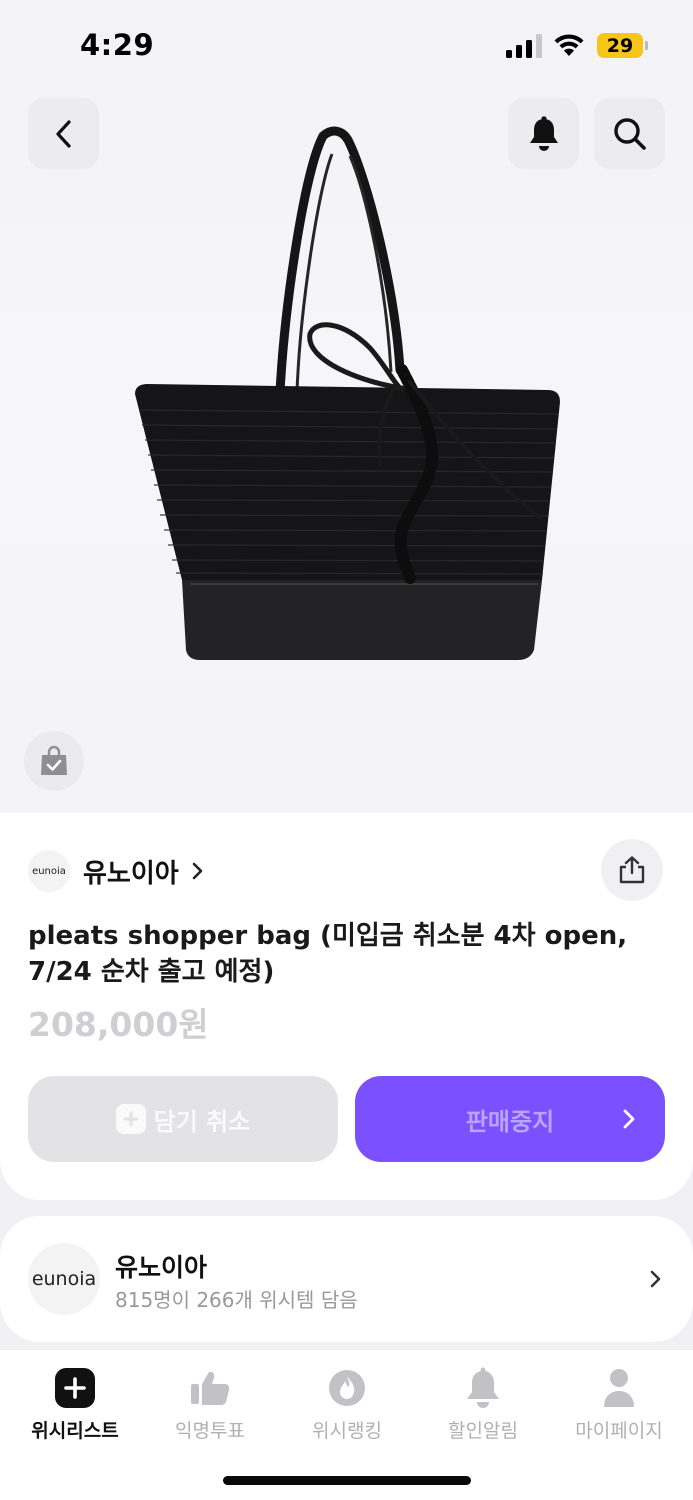  Describe the element at coordinates (347, 1388) in the screenshot. I see `flame-icon` at that location.